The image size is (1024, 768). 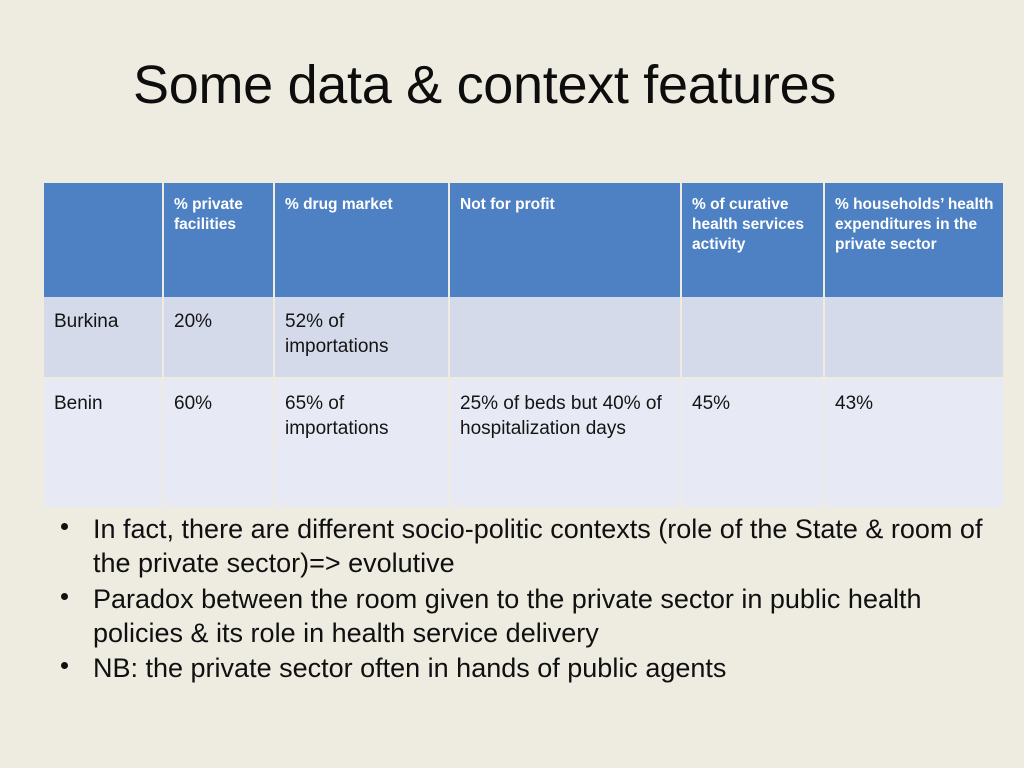 What do you see at coordinates (78, 403) in the screenshot?
I see `cell-country-value: Benin` at bounding box center [78, 403].